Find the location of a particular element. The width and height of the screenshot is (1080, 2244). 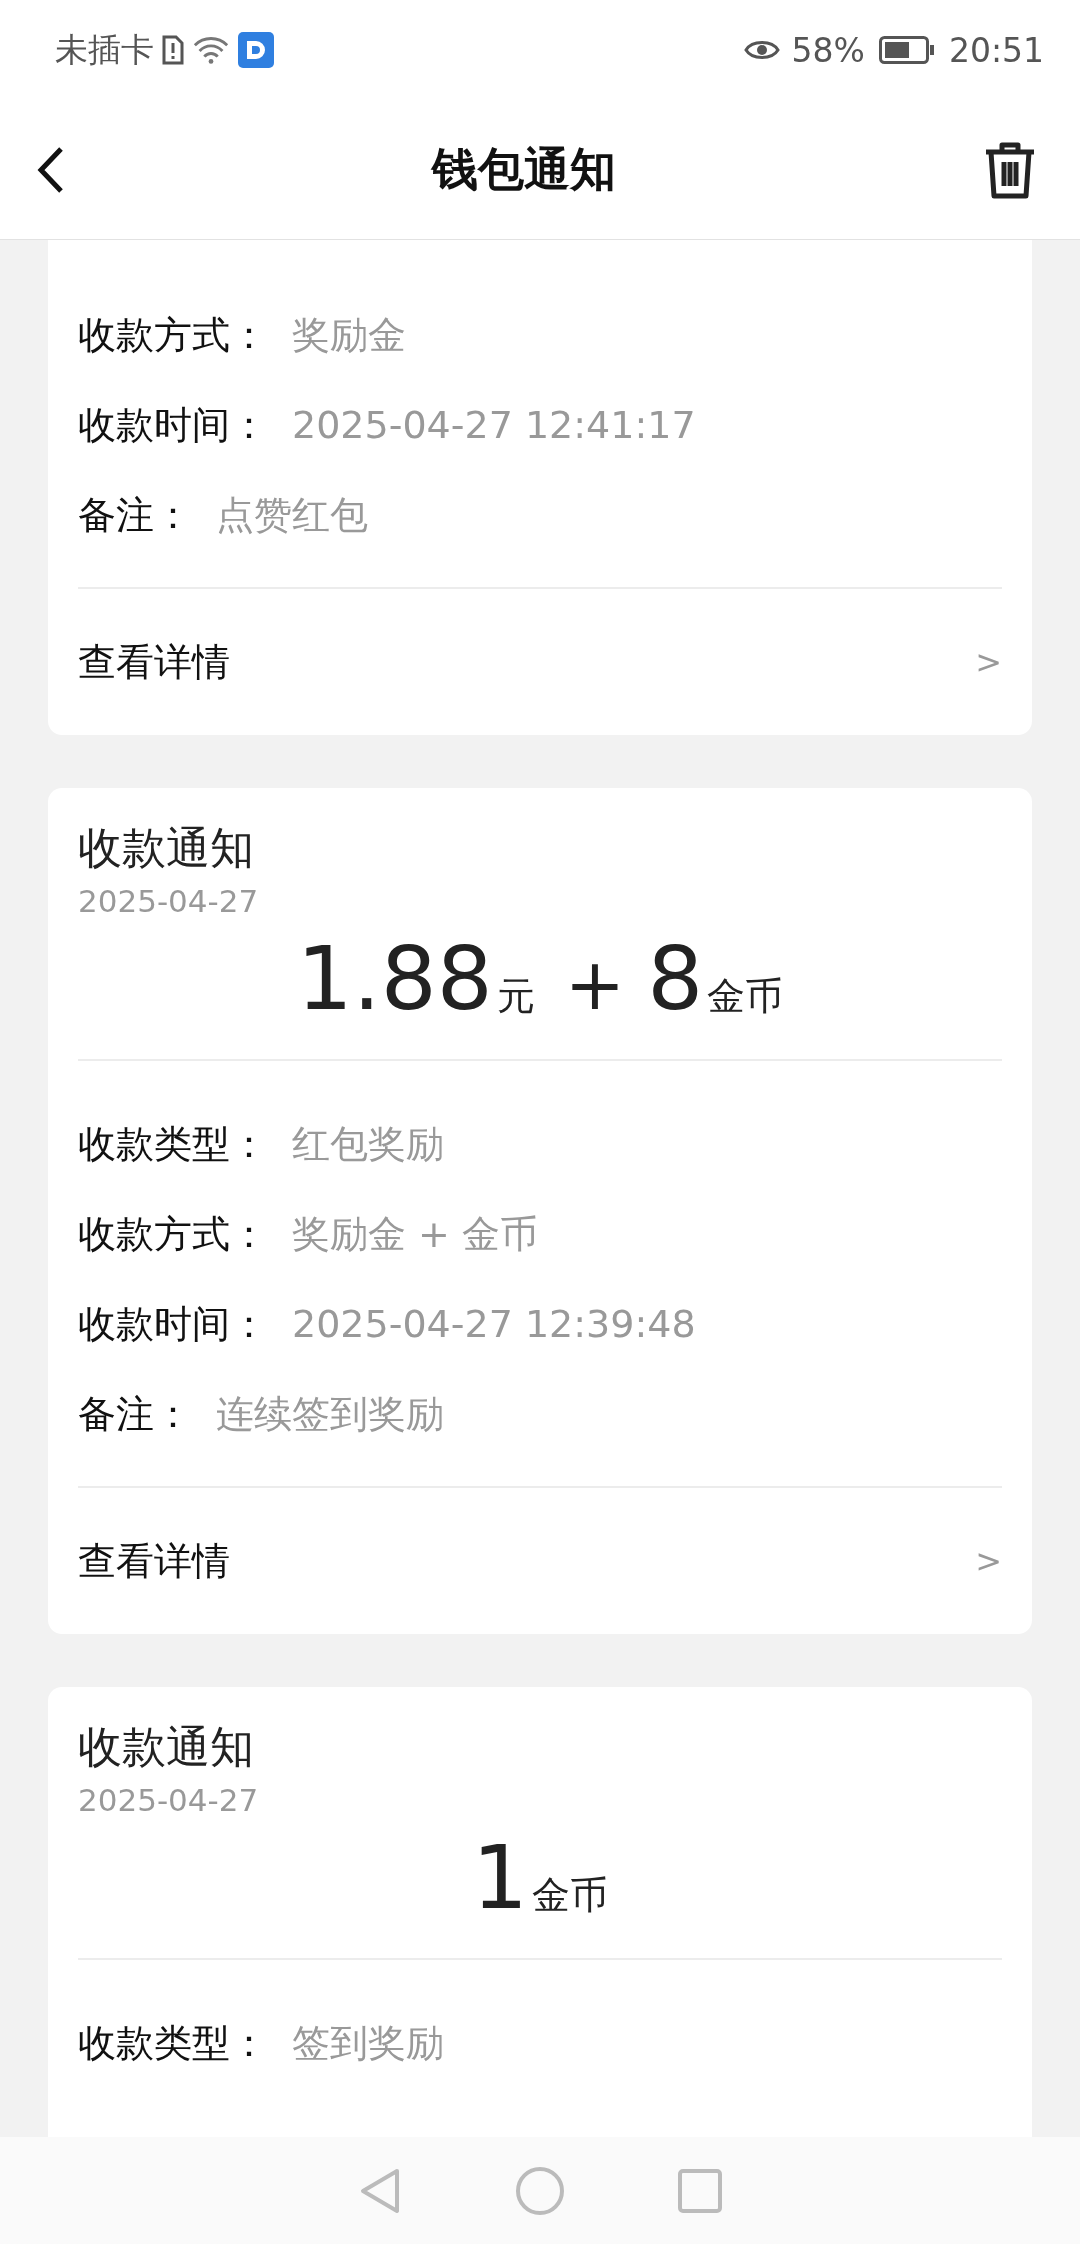

battery-icon is located at coordinates (906, 50).